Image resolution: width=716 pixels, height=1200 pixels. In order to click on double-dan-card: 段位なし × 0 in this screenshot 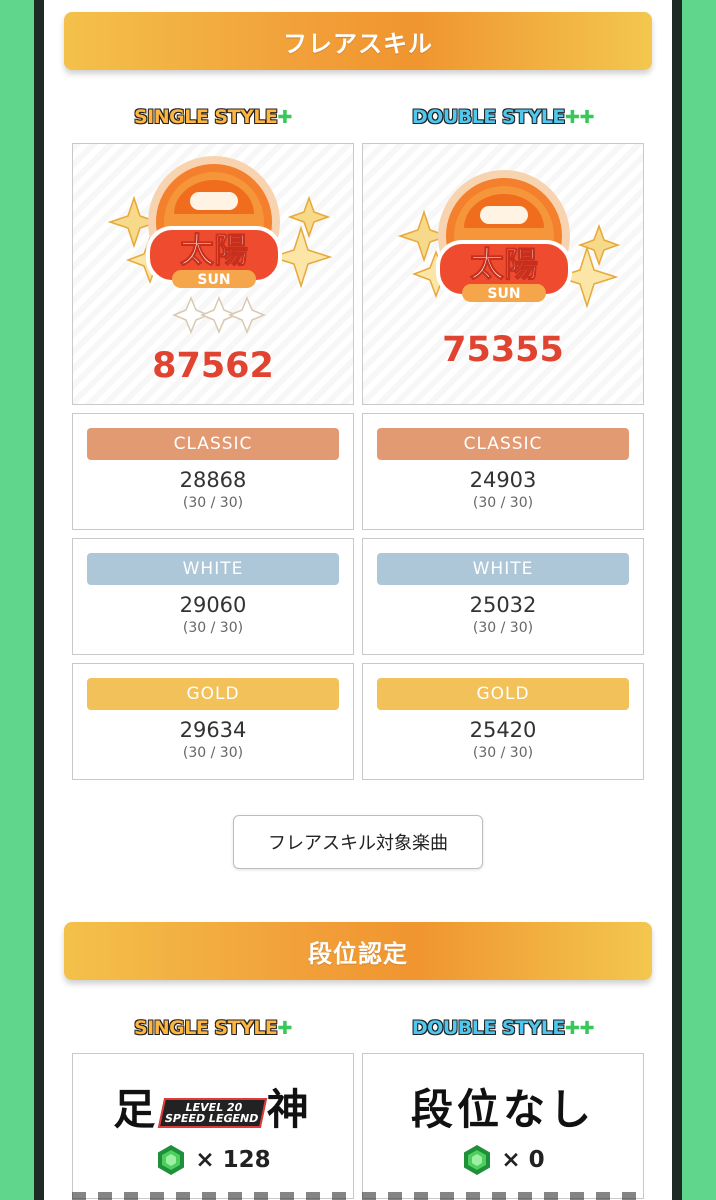, I will do `click(503, 1126)`.